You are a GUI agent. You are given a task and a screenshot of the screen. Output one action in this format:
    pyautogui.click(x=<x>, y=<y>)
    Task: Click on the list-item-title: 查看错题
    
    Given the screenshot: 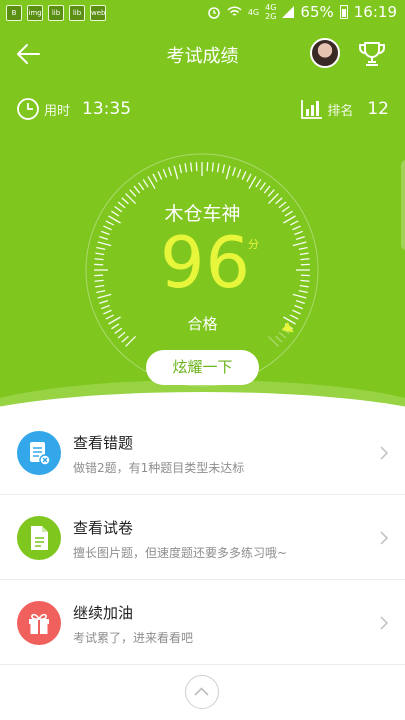 What is the action you would take?
    pyautogui.click(x=103, y=443)
    